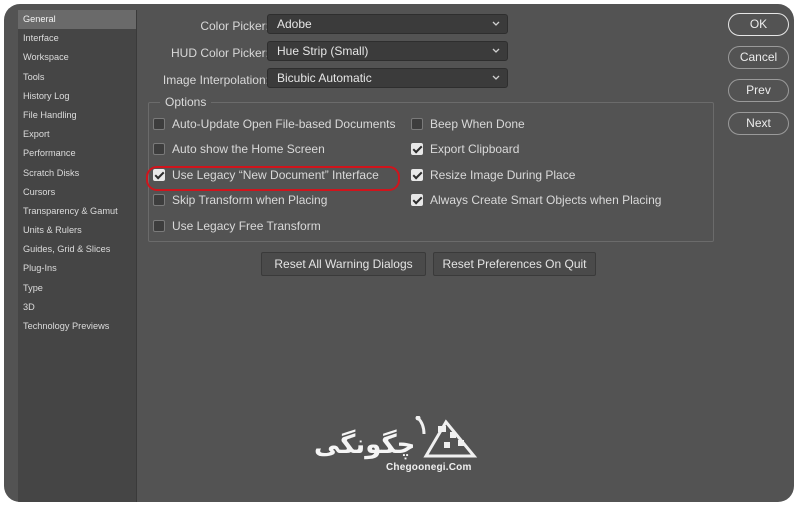 The height and width of the screenshot is (508, 798). I want to click on sidebar-item: Export, so click(77, 134).